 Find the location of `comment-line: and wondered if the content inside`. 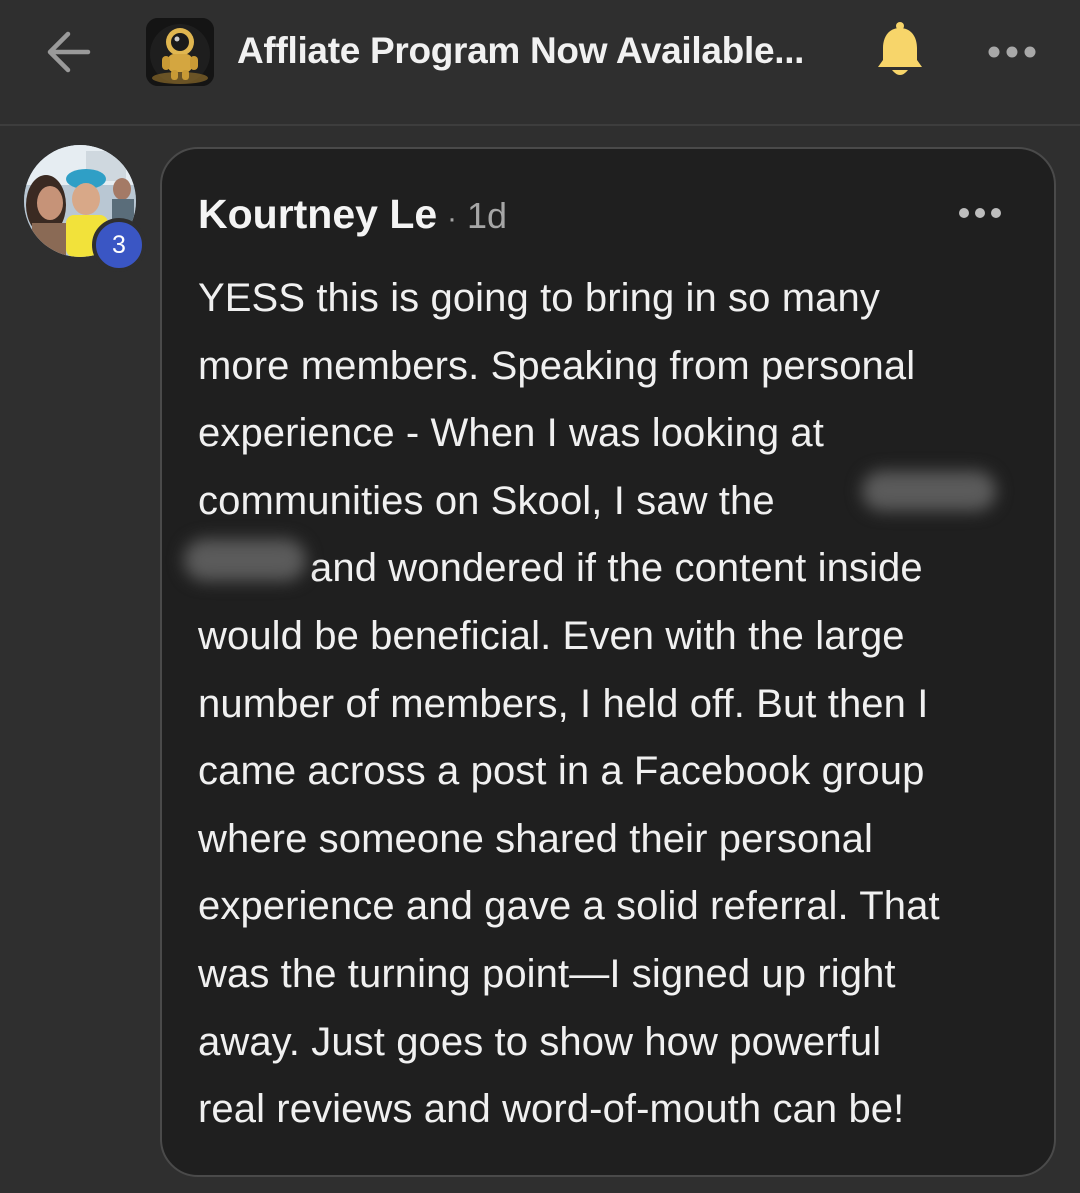

comment-line: and wondered if the content inside is located at coordinates (616, 568).